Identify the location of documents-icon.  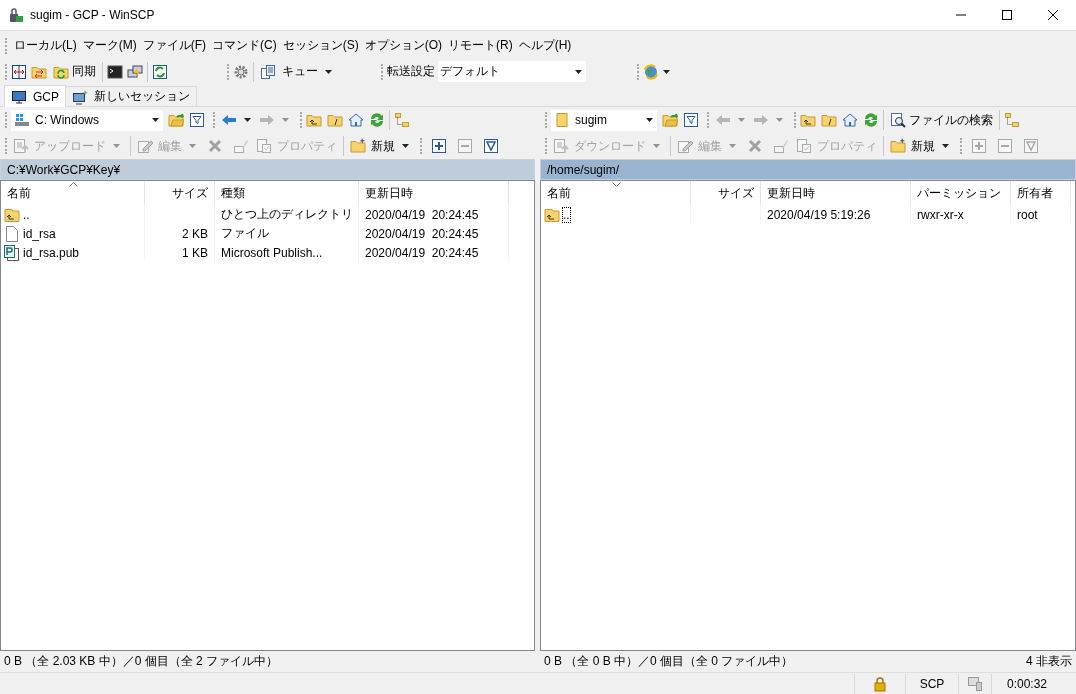
(268, 71).